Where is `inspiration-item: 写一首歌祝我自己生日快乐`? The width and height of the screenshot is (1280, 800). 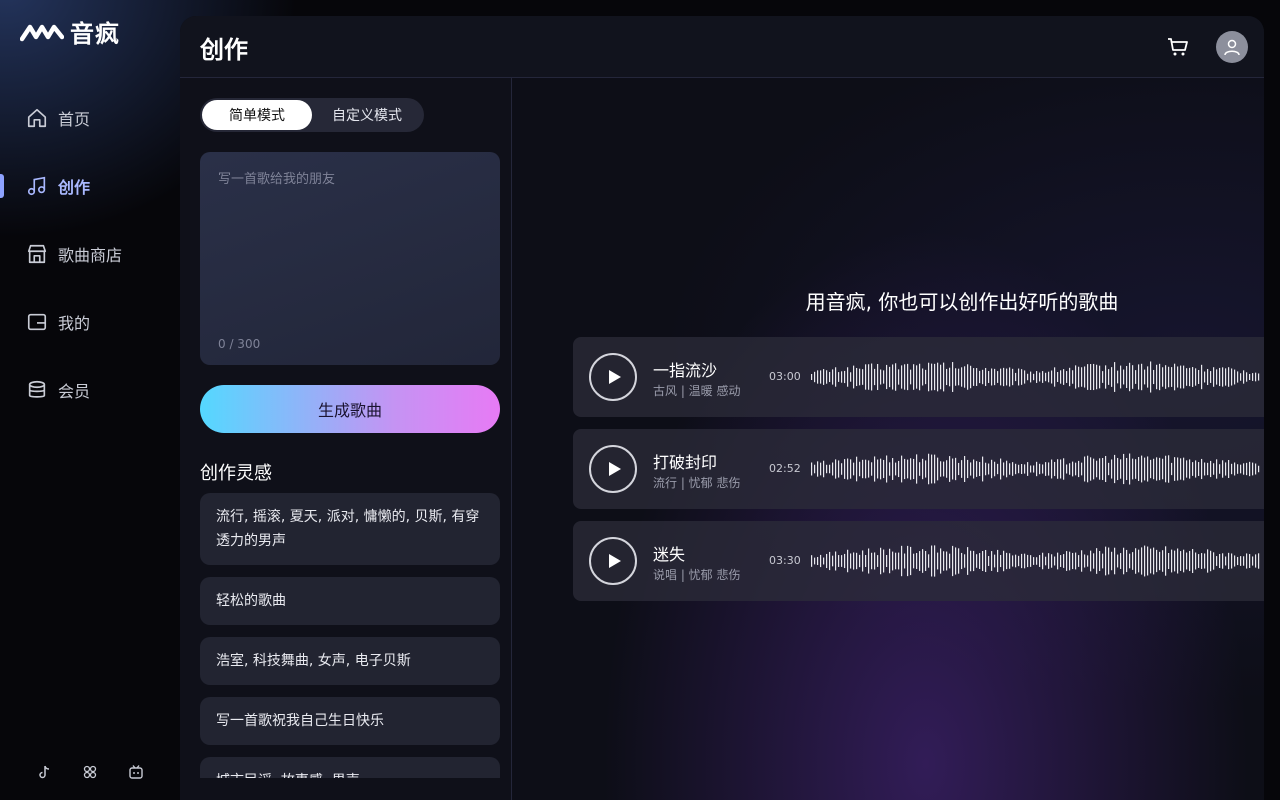 inspiration-item: 写一首歌祝我自己生日快乐 is located at coordinates (350, 721).